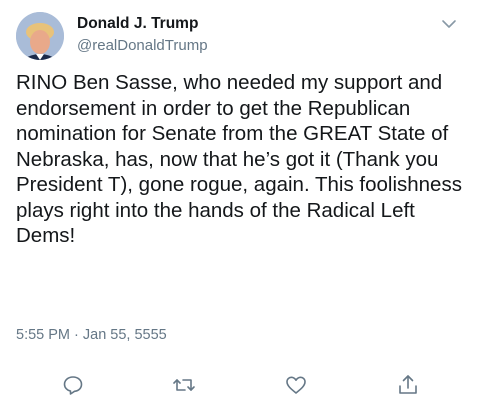 This screenshot has width=480, height=410. I want to click on reply-icon, so click(73, 385).